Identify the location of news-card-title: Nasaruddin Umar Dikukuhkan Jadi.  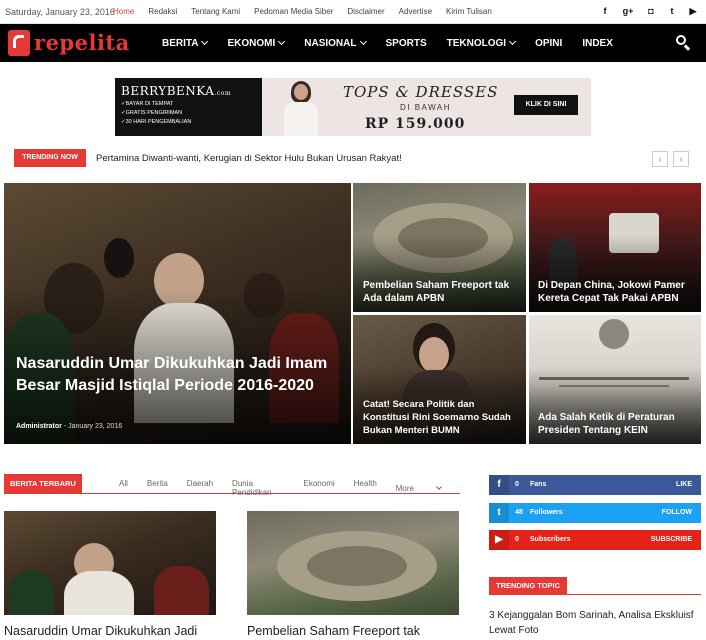
(110, 631).